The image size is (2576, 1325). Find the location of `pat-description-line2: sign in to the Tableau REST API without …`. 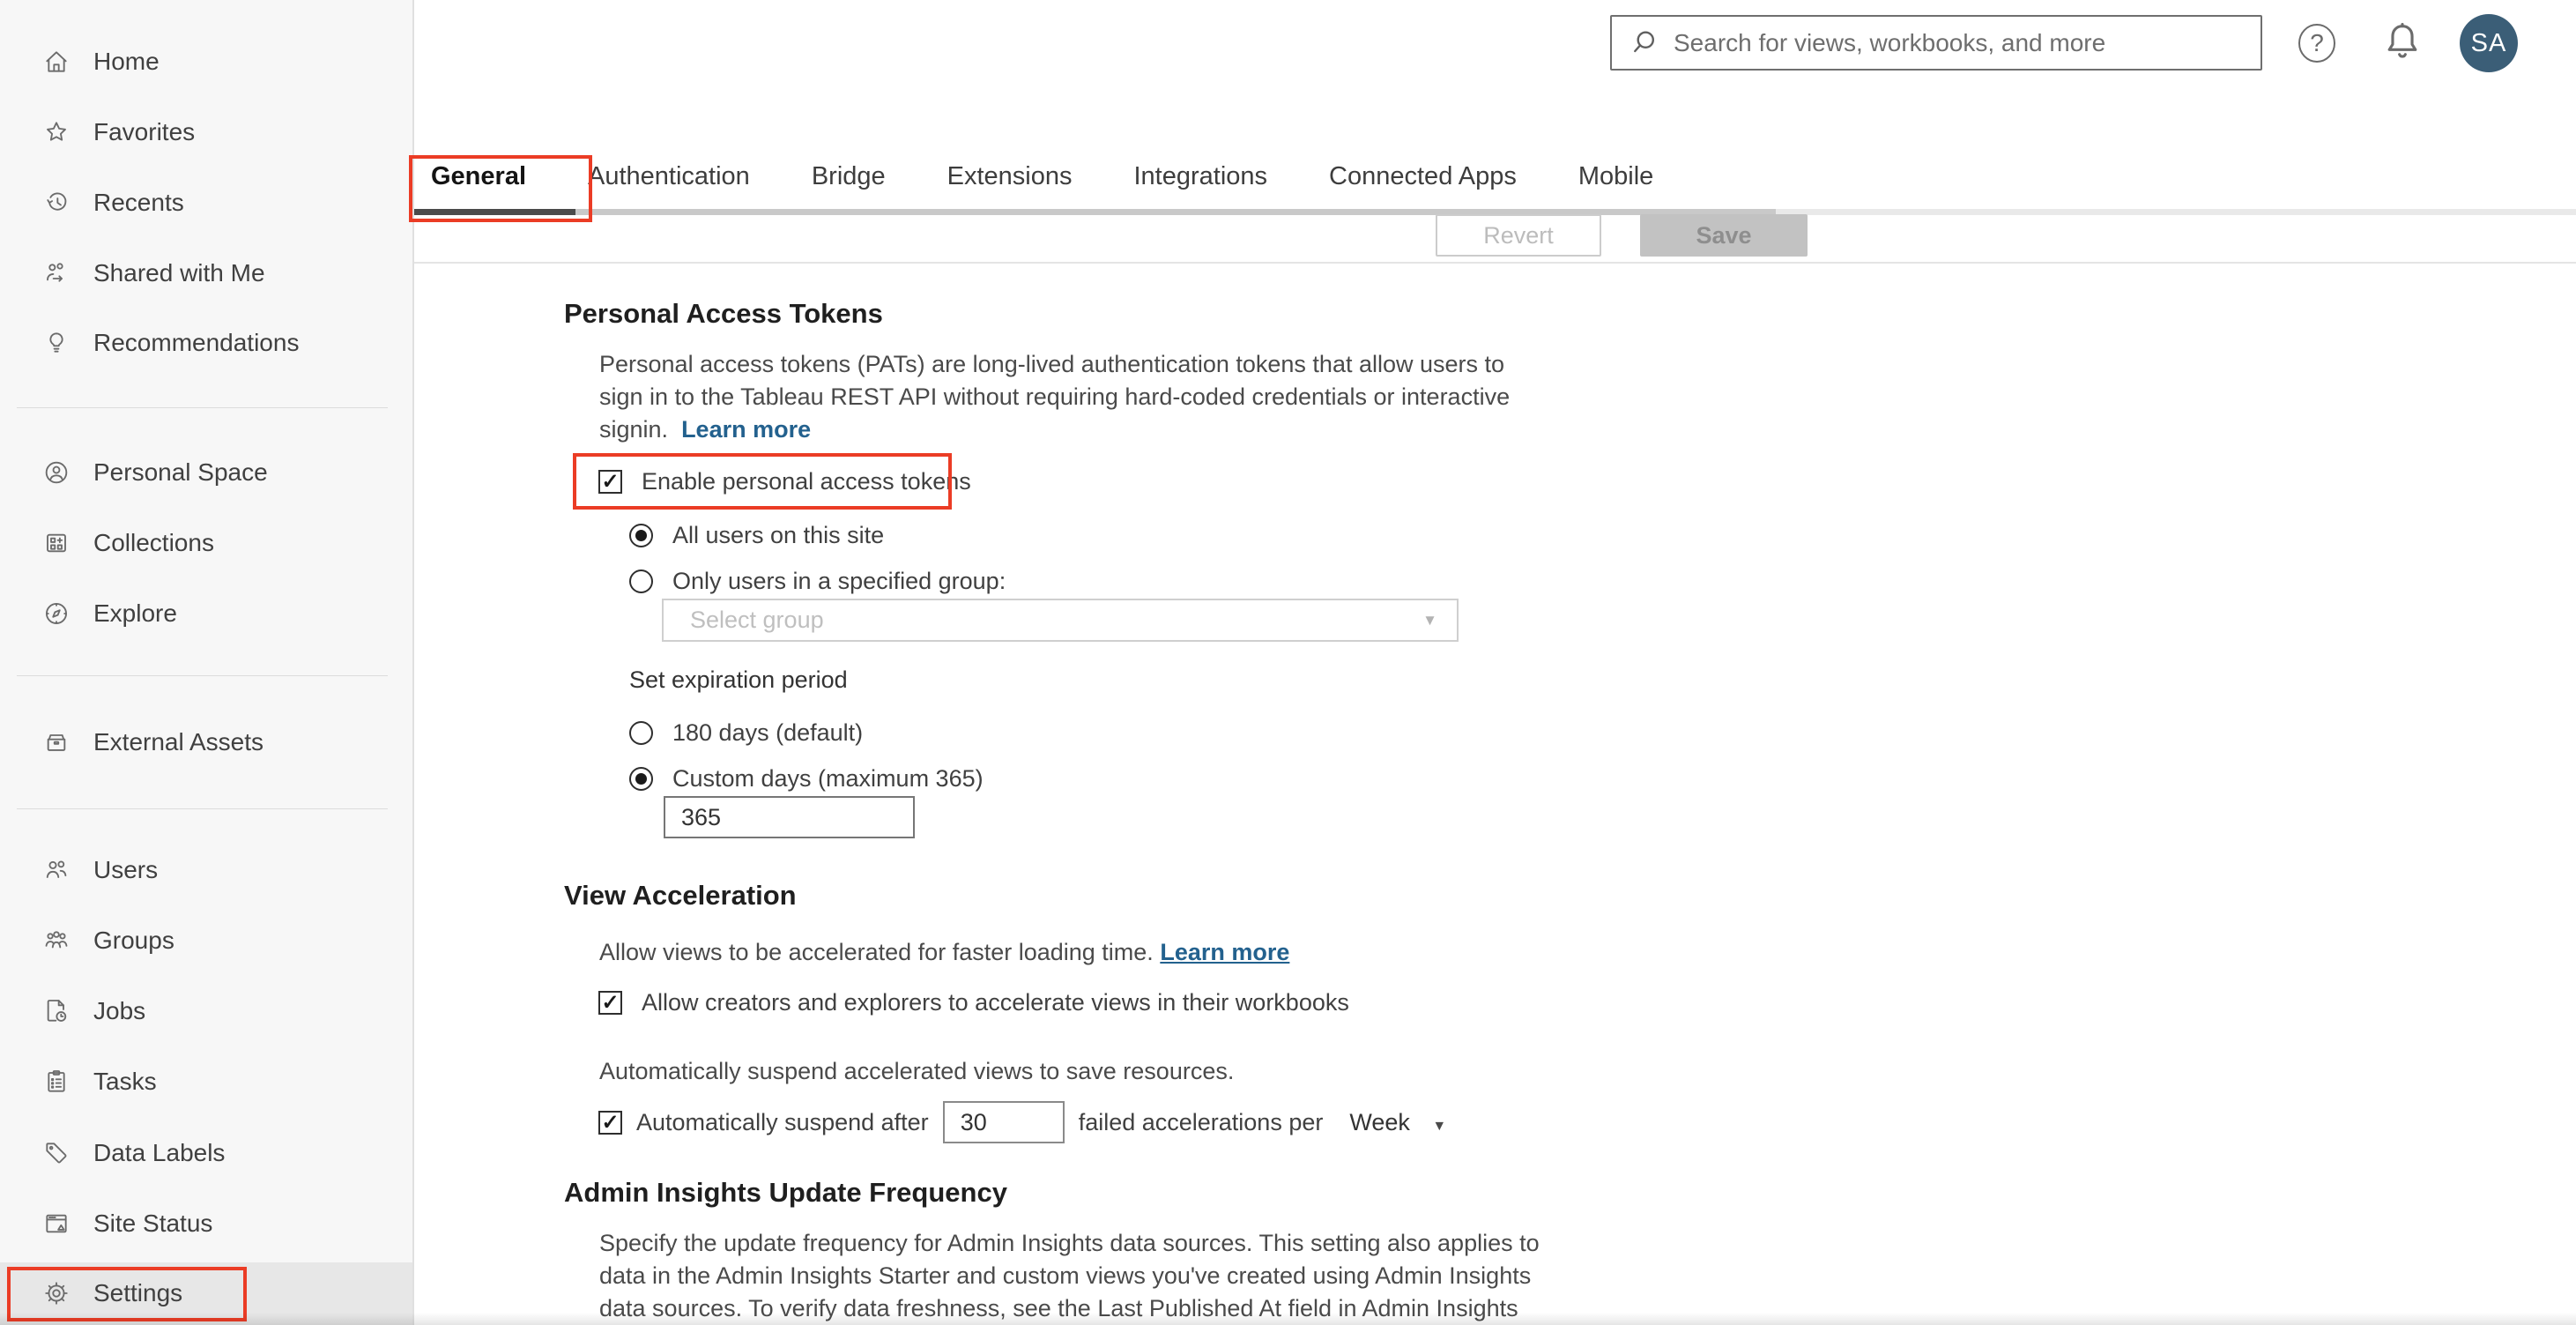

pat-description-line2: sign in to the Tableau REST API without … is located at coordinates (1055, 396).